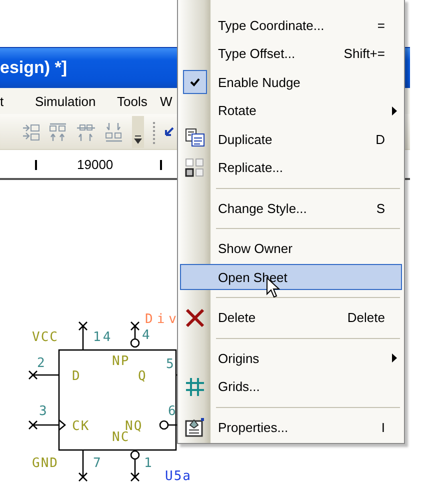  Describe the element at coordinates (154, 132) in the screenshot. I see `toolbar-grip-icon` at that location.